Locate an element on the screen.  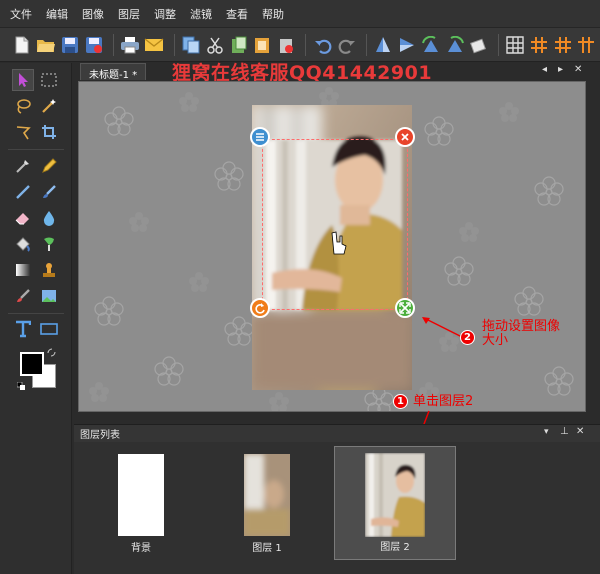
rotate-icon is located at coordinates (260, 308).